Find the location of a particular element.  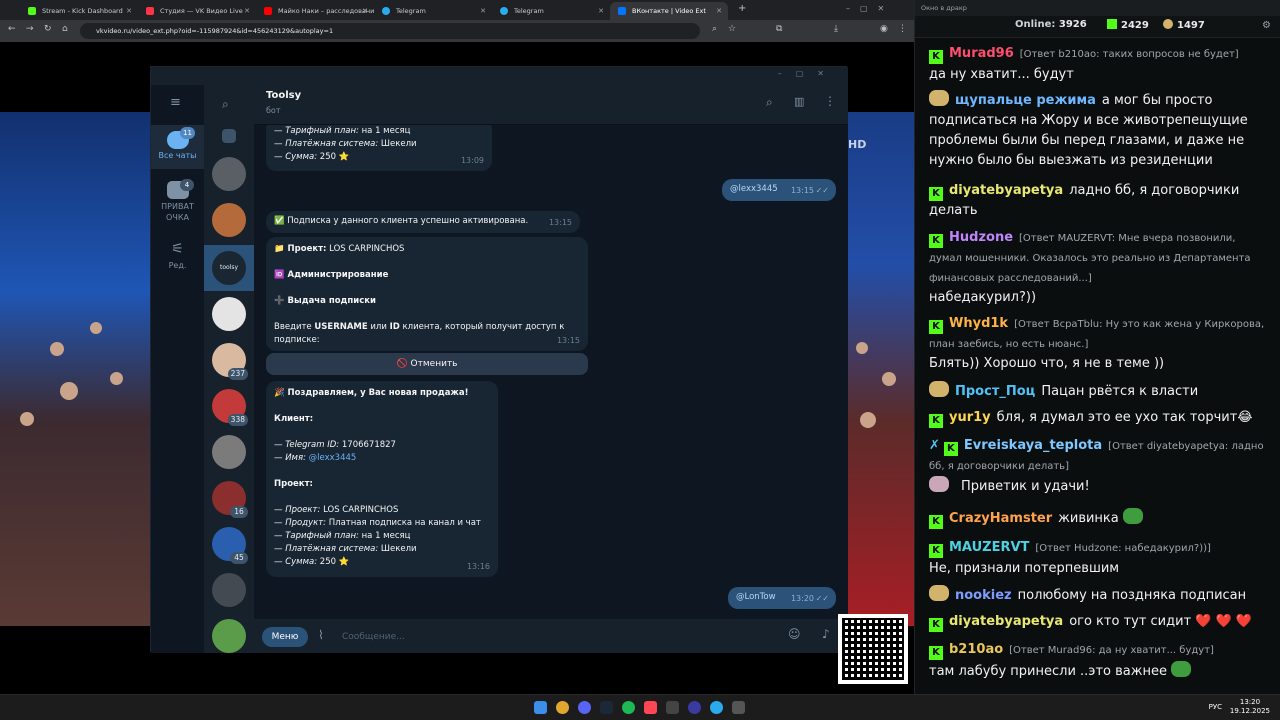

browser-tab-active: ВКонтакте | Video Ext ✕ is located at coordinates (669, 11).